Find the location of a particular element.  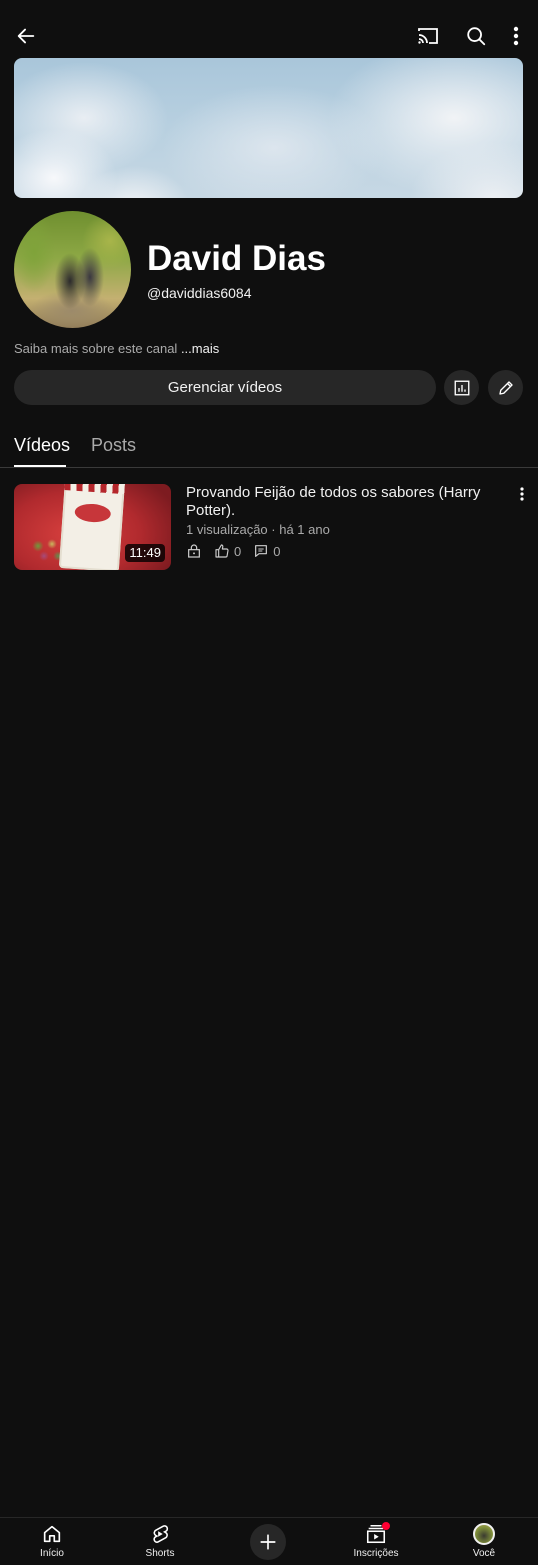

comments-value: 0 is located at coordinates (277, 551).